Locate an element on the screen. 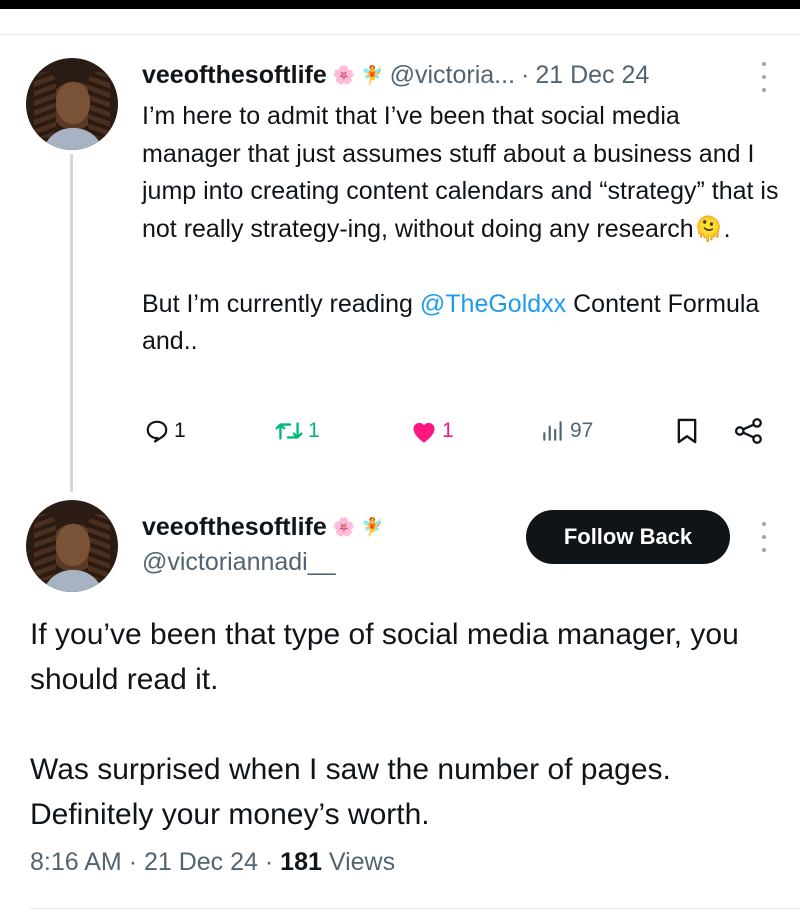 This screenshot has width=800, height=920. bookmark-button is located at coordinates (687, 431).